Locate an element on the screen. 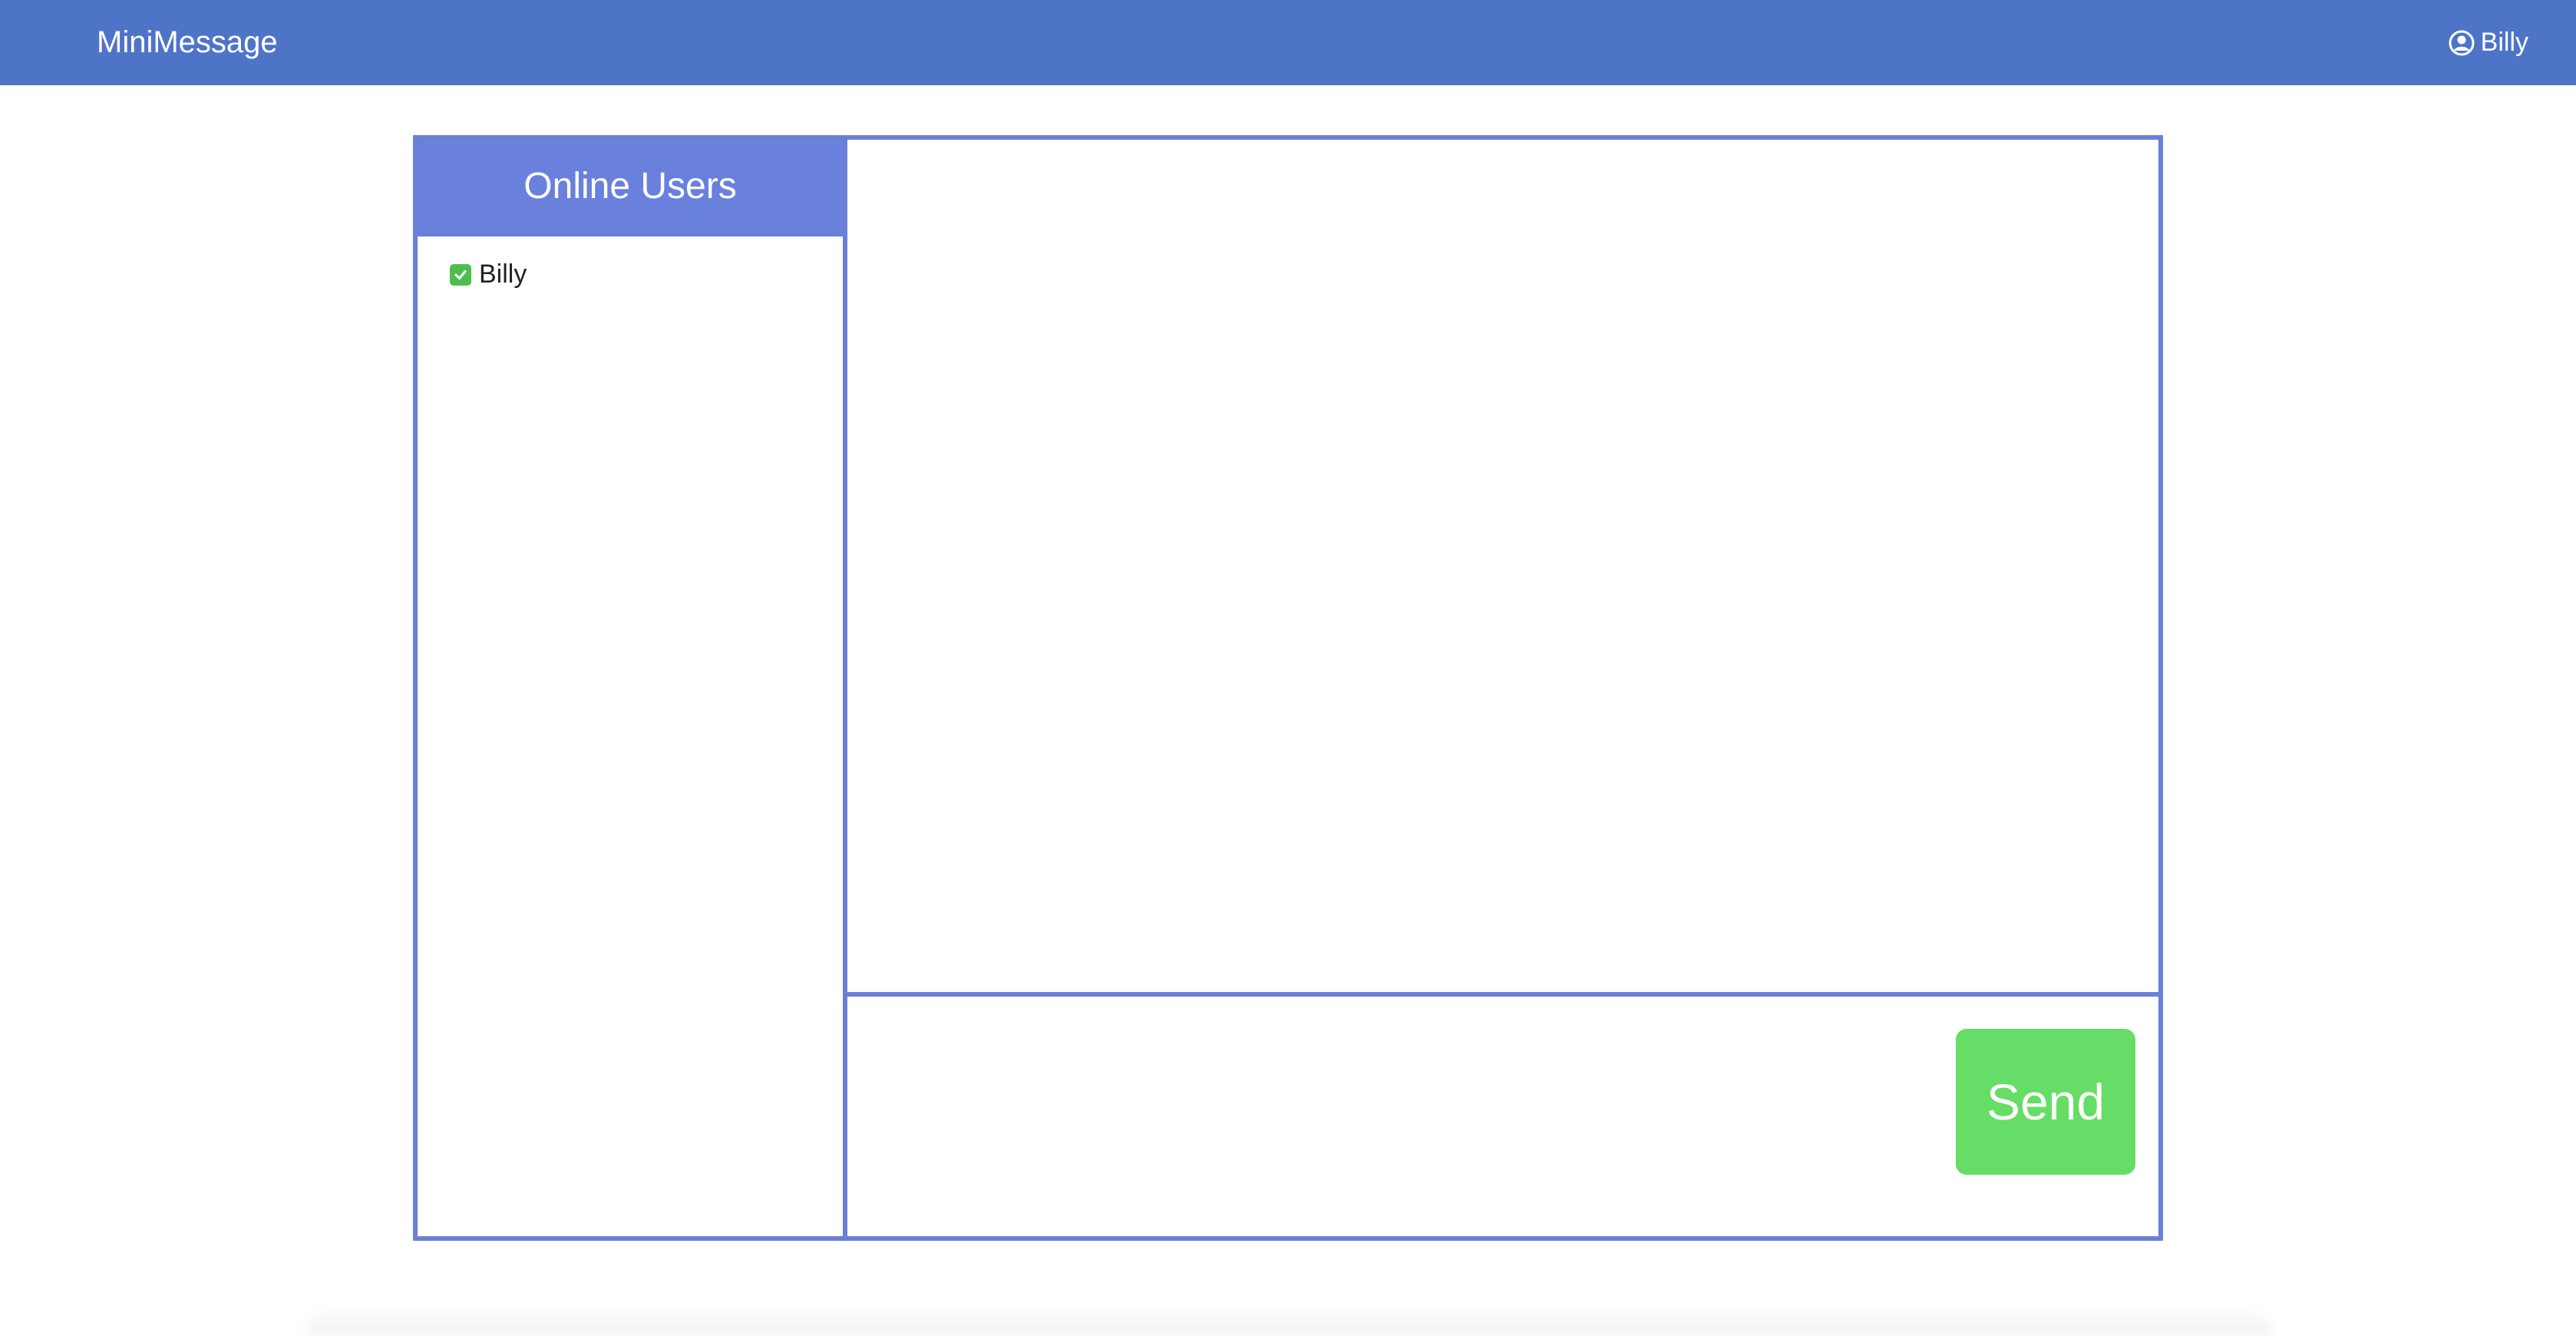 The height and width of the screenshot is (1336, 2576). user-list-item: Billy is located at coordinates (630, 274).